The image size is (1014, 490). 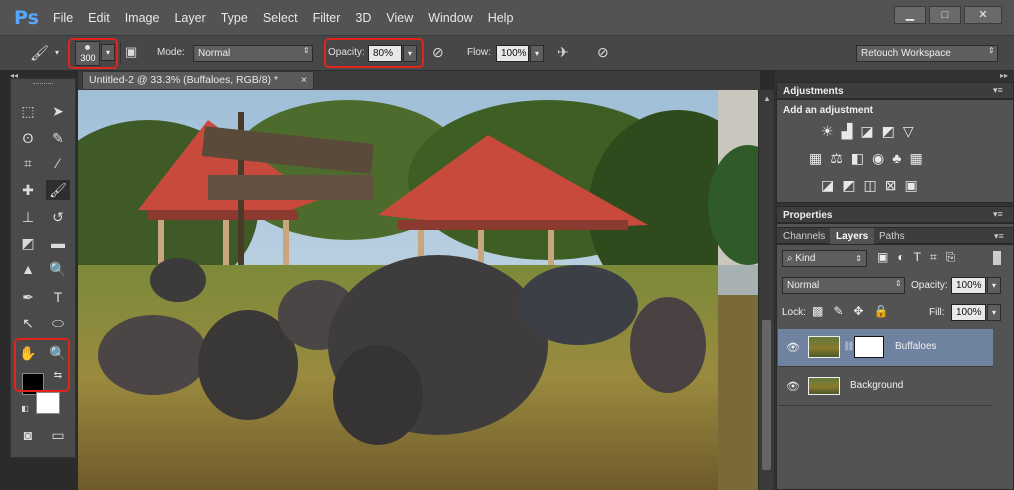 I want to click on menu-select: Select, so click(x=280, y=18).